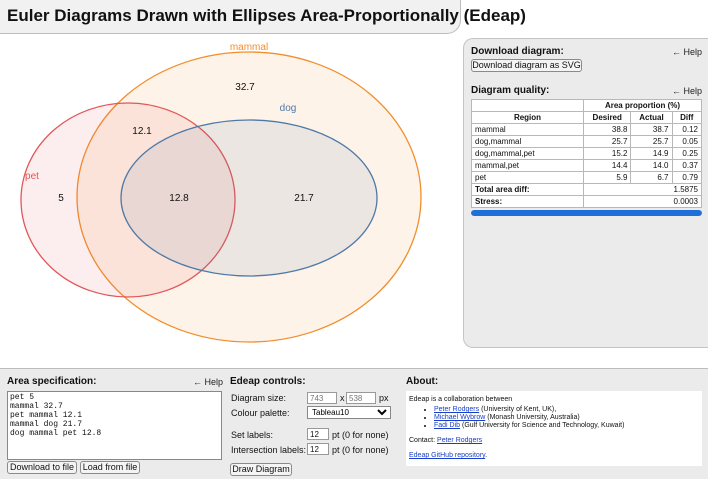 This screenshot has height=479, width=708. What do you see at coordinates (110, 467) in the screenshot?
I see `load-from-file-button: Load from file` at bounding box center [110, 467].